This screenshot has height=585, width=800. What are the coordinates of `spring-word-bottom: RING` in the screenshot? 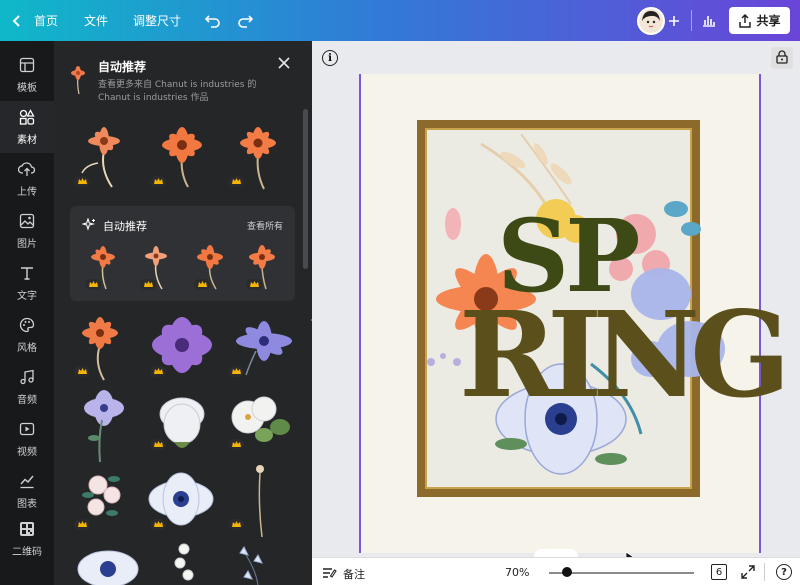 It's located at (625, 355).